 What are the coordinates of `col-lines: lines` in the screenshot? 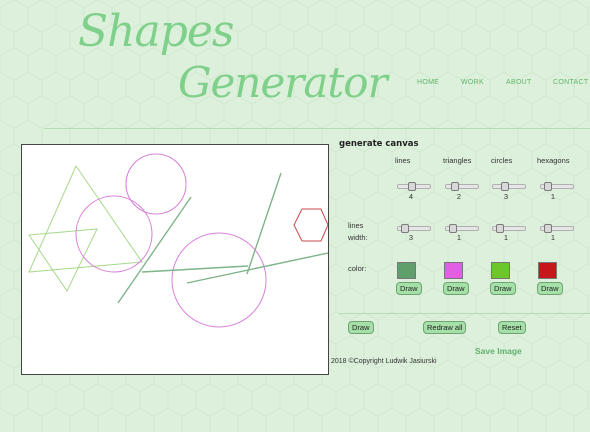 It's located at (403, 160).